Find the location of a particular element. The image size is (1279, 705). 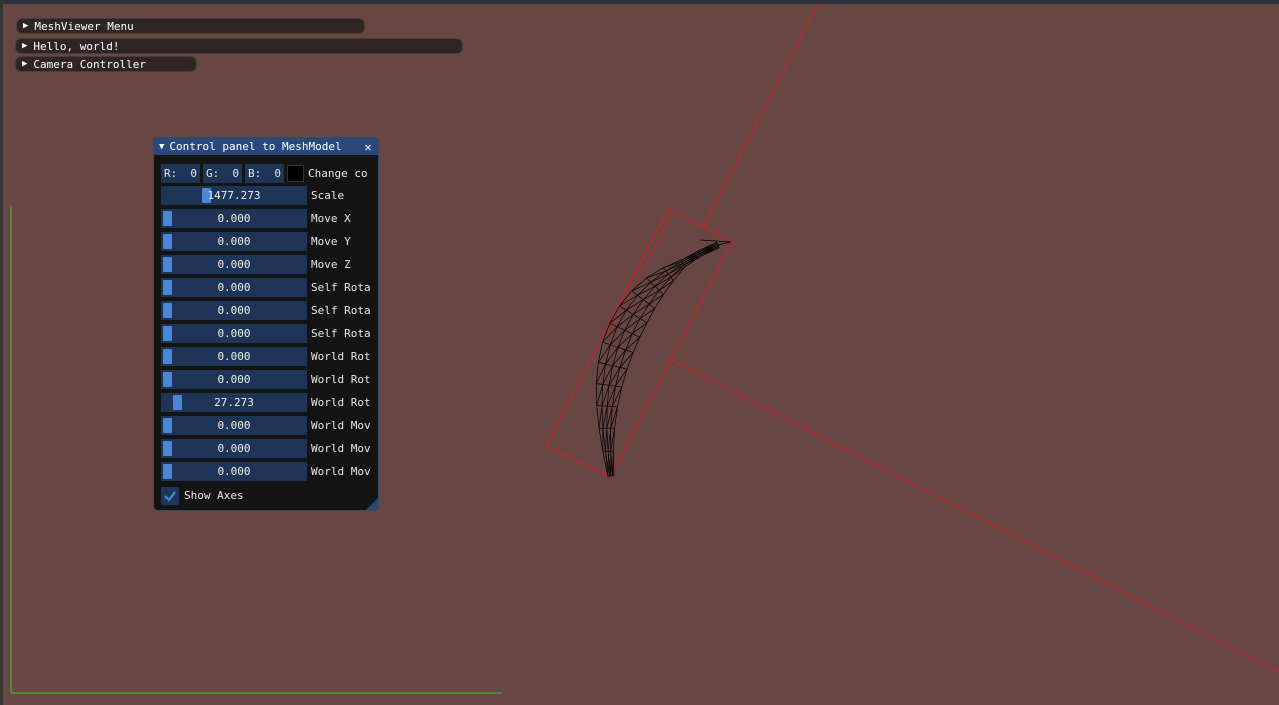

menu-meshviewer: ▶ MeshViewer Menu is located at coordinates (190, 26).